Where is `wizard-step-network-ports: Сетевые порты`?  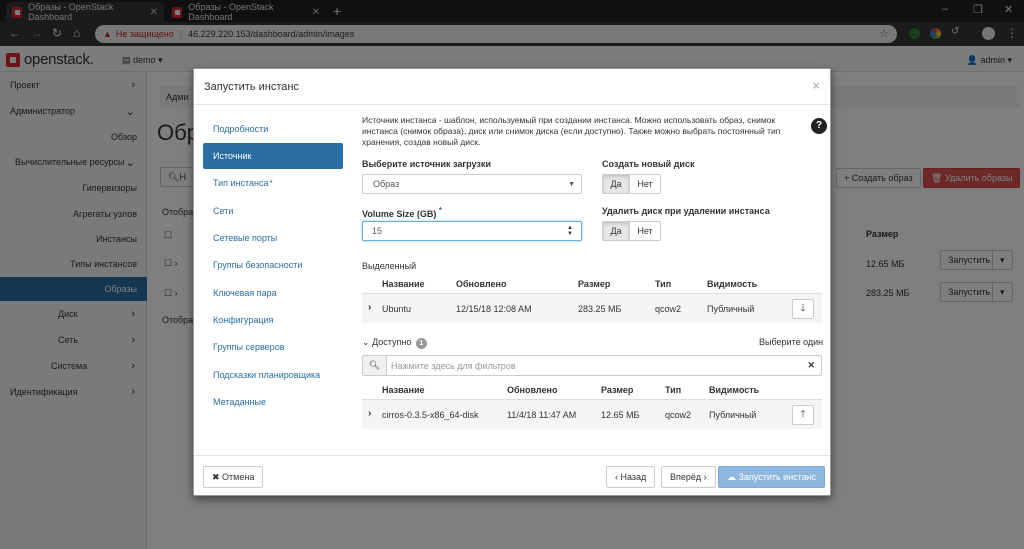 wizard-step-network-ports: Сетевые порты is located at coordinates (273, 238).